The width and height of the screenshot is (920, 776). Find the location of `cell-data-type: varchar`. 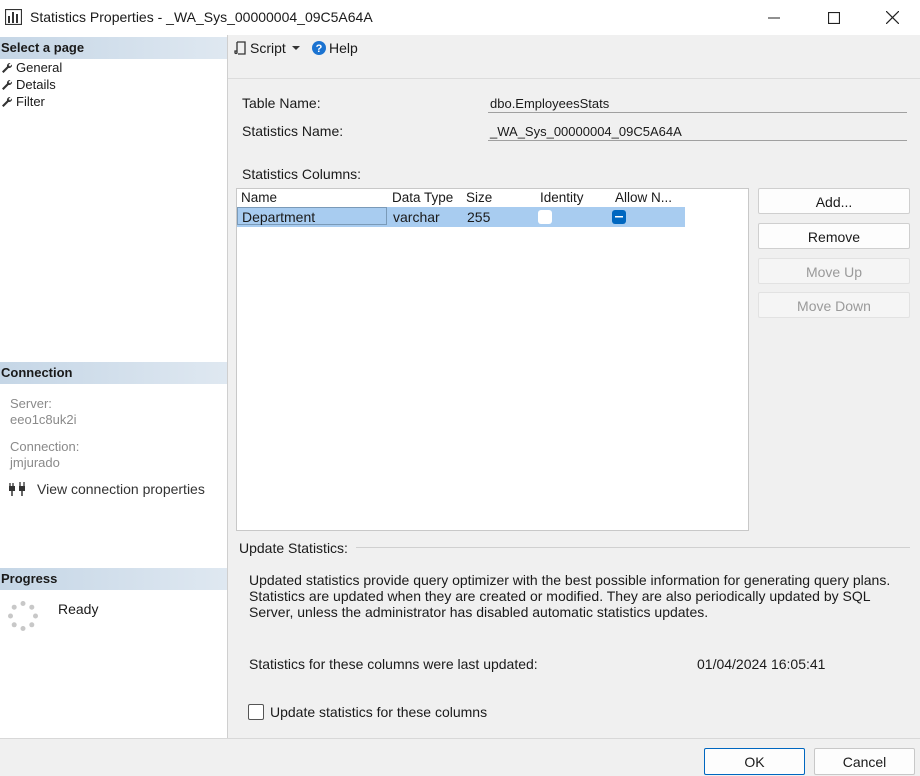

cell-data-type: varchar is located at coordinates (416, 217).